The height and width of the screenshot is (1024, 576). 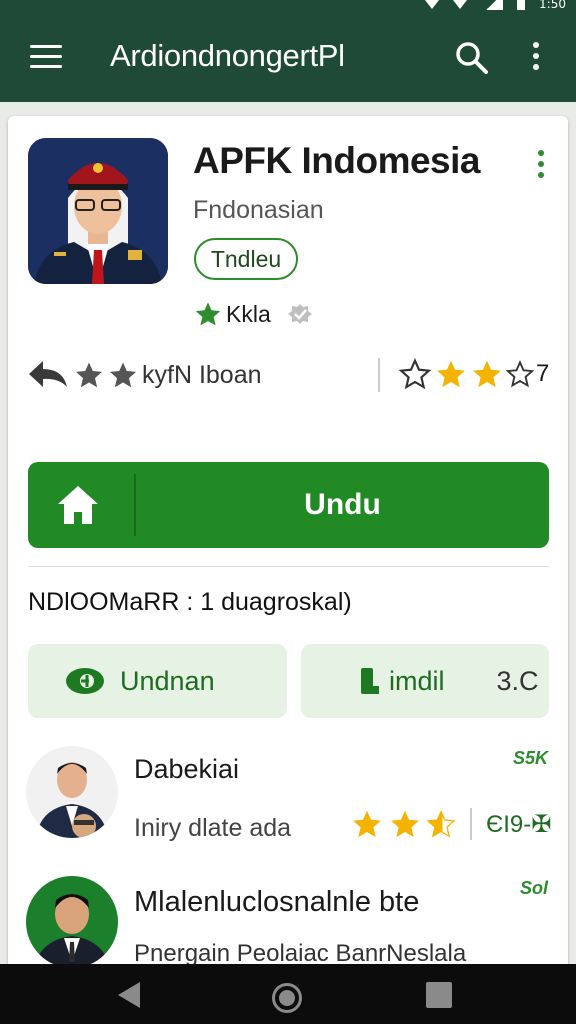 What do you see at coordinates (337, 160) in the screenshot?
I see `app-name: APFK Indomesia` at bounding box center [337, 160].